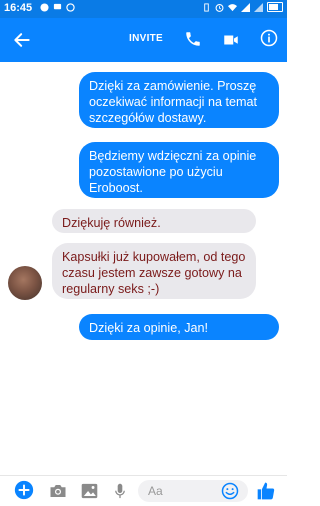  What do you see at coordinates (89, 491) in the screenshot?
I see `image-icon` at bounding box center [89, 491].